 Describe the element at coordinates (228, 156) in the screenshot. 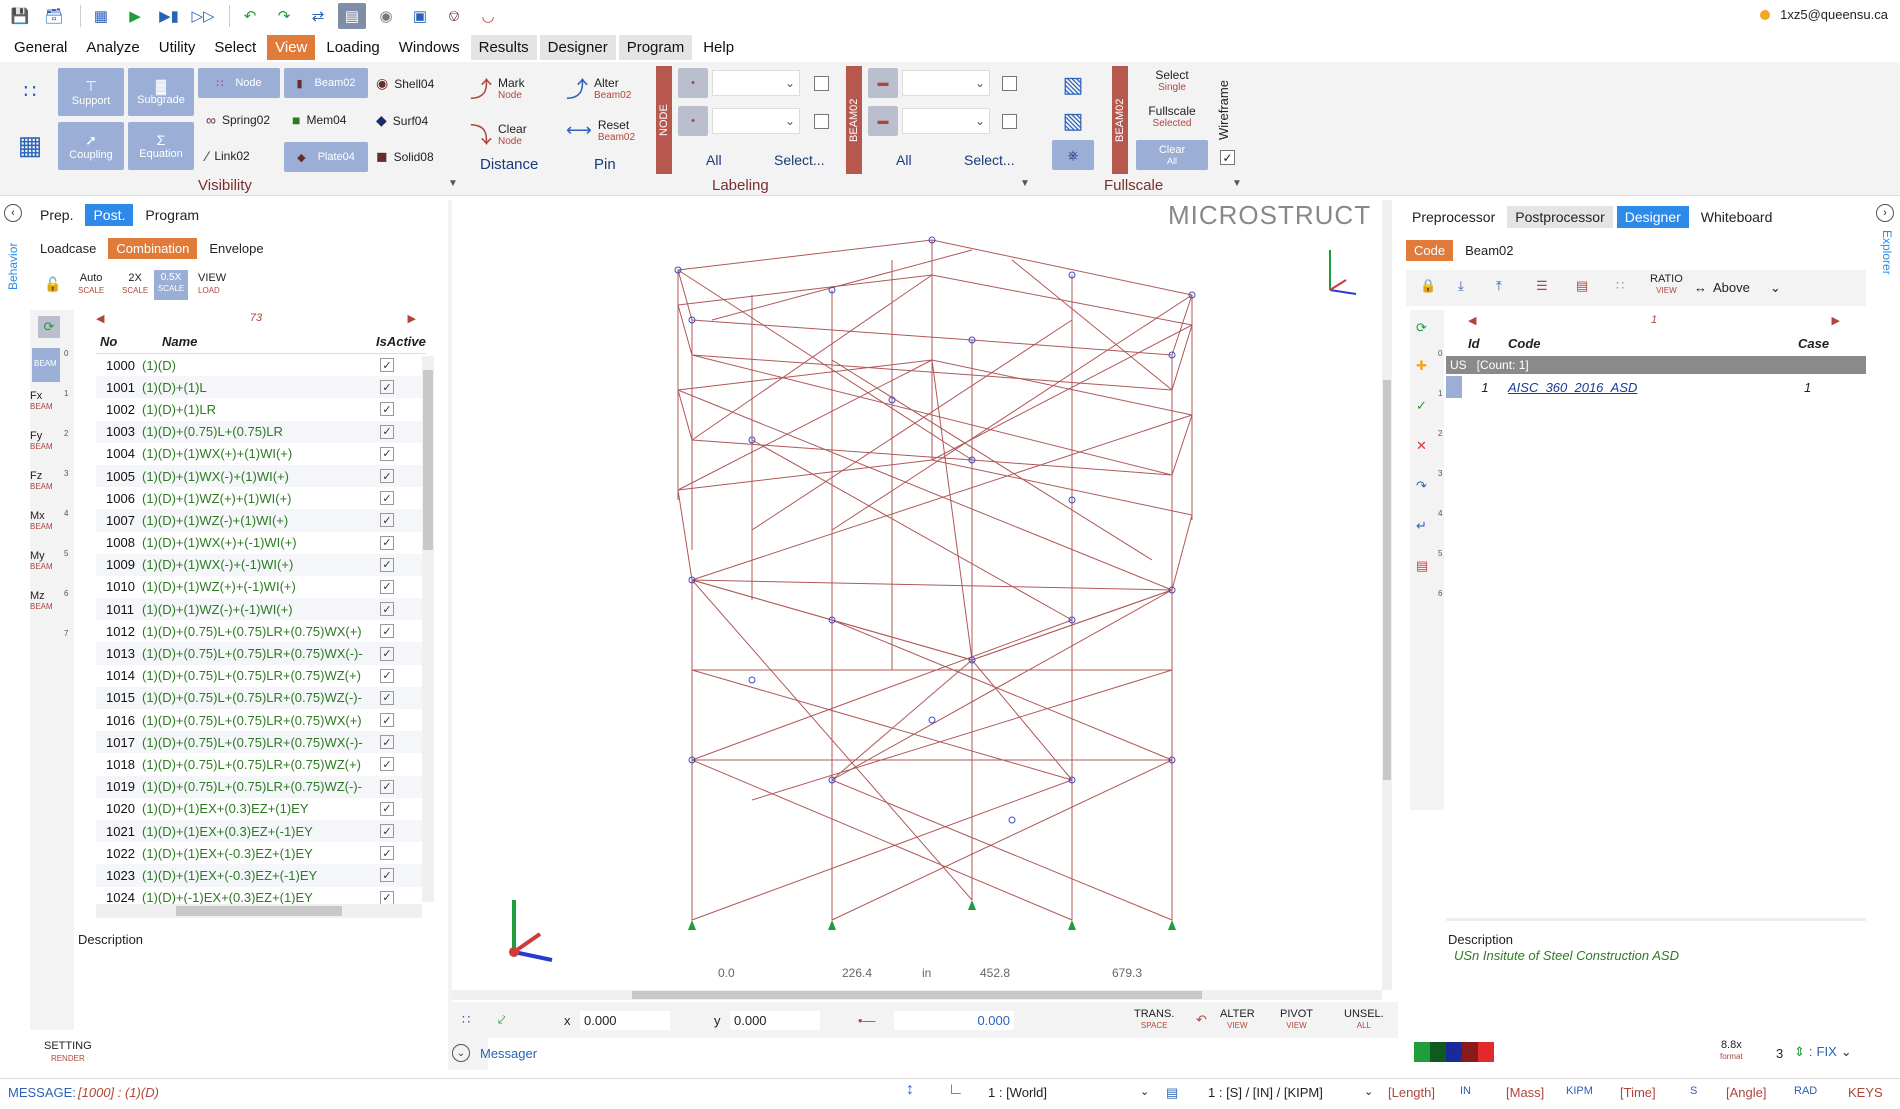

I see `link02-button: ∕ Link02` at that location.